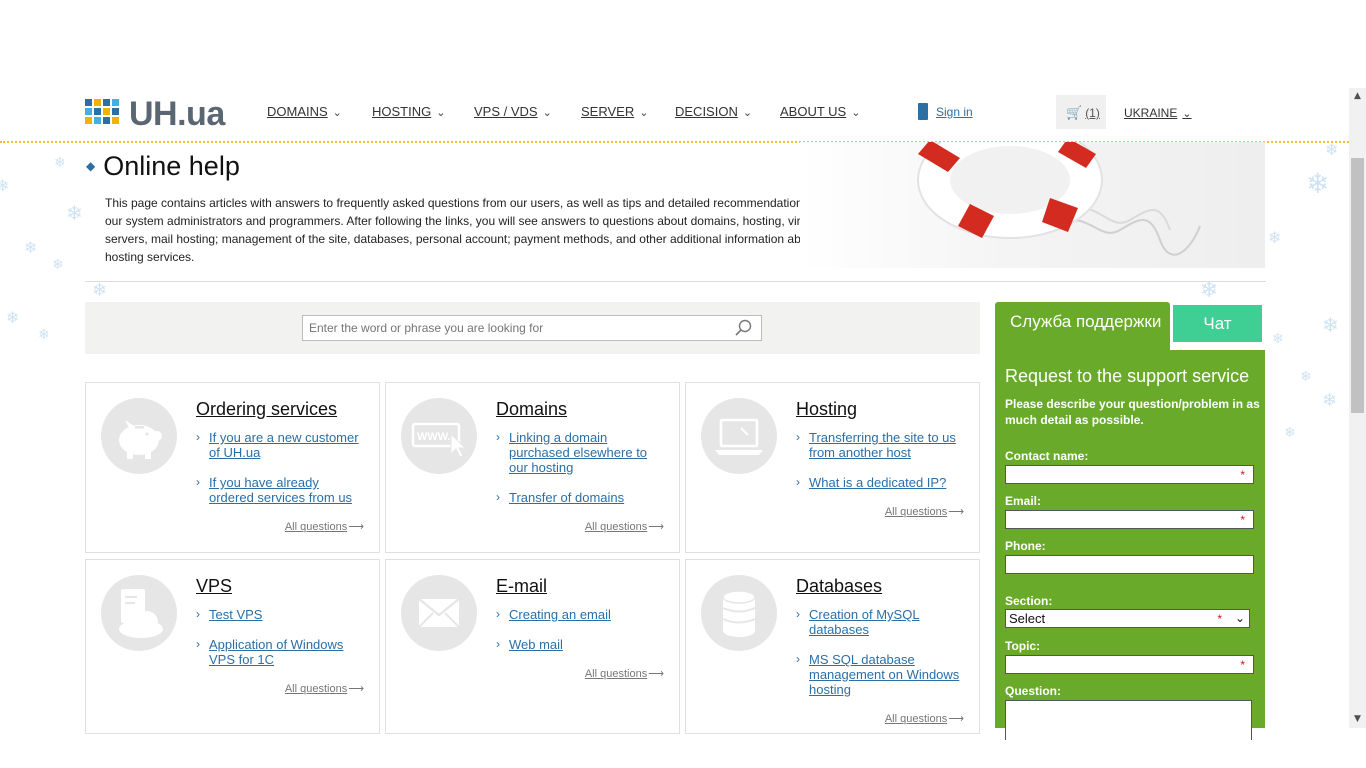 This screenshot has height=768, width=1366. I want to click on card-link-item: › If you are a new customer of UH.ua, so click(281, 445).